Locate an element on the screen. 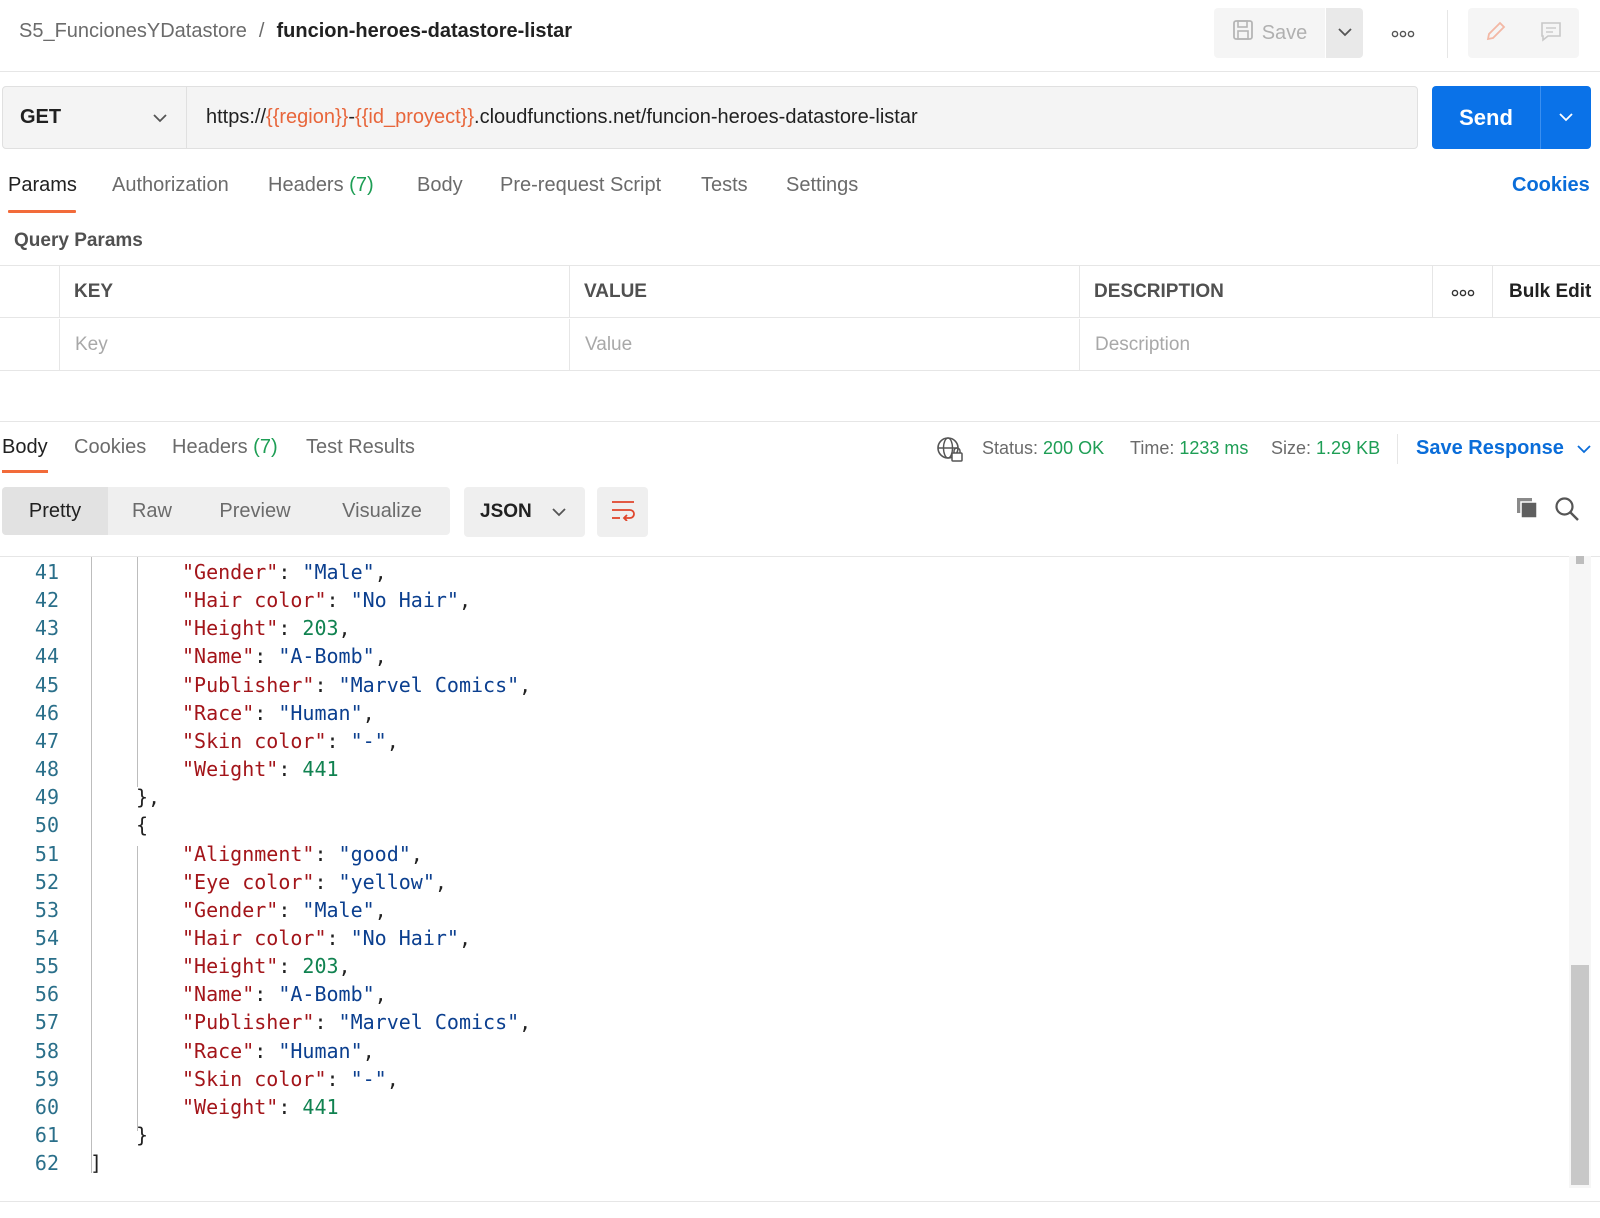 The height and width of the screenshot is (1218, 1600). request-name: funcion-heroes-datastore-listar is located at coordinates (424, 31).